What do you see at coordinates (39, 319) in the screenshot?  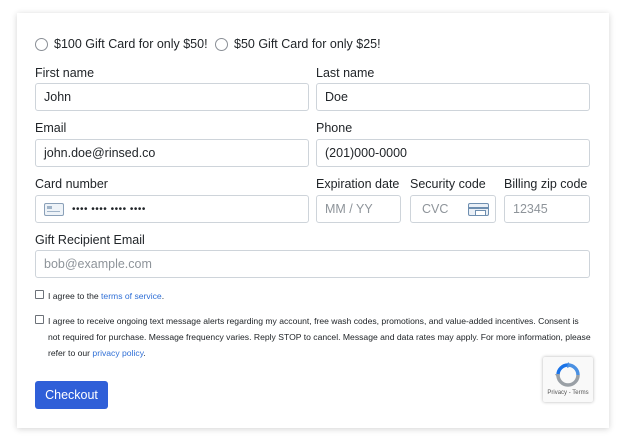 I see `sms-checkbox` at bounding box center [39, 319].